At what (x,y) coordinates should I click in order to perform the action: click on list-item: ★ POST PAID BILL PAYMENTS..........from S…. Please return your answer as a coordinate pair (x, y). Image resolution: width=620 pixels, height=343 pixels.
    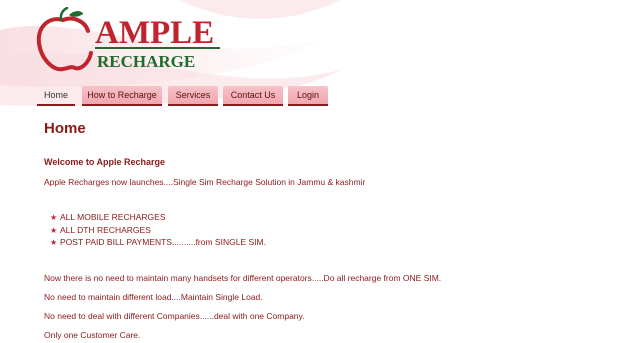
    Looking at the image, I should click on (158, 242).